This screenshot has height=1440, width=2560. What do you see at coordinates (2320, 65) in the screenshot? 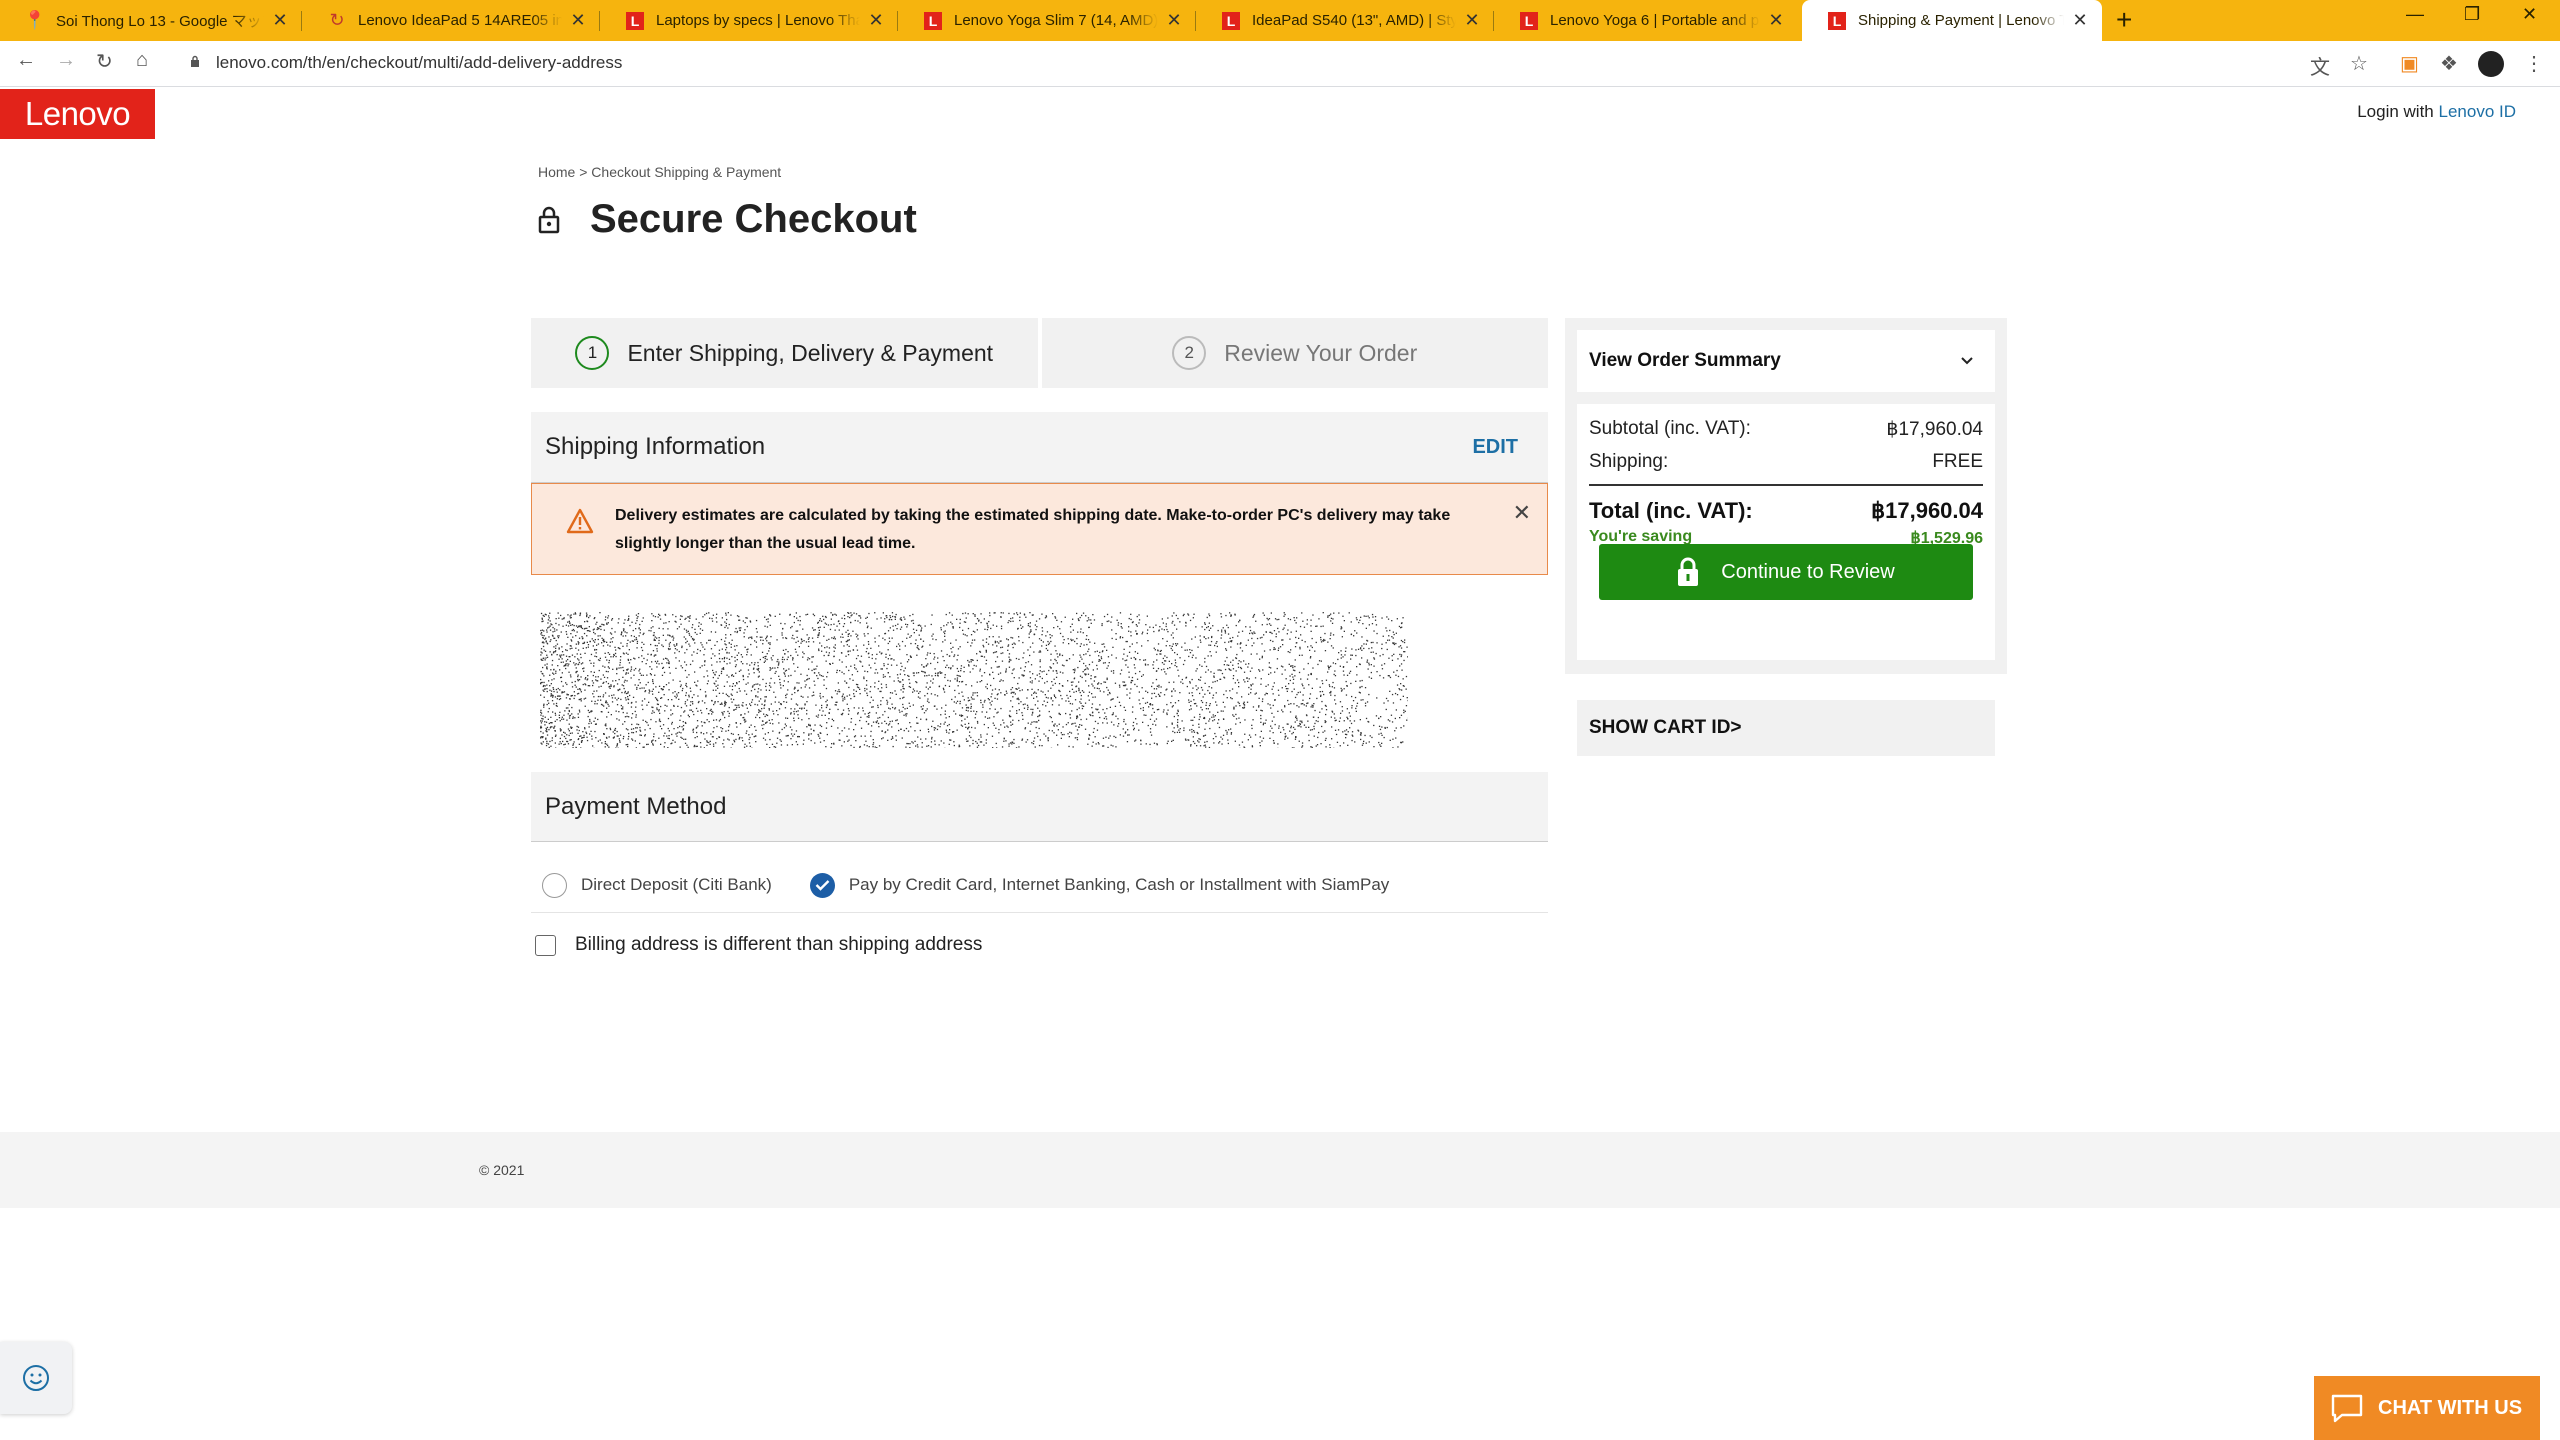
I see `translate-icon: 文` at bounding box center [2320, 65].